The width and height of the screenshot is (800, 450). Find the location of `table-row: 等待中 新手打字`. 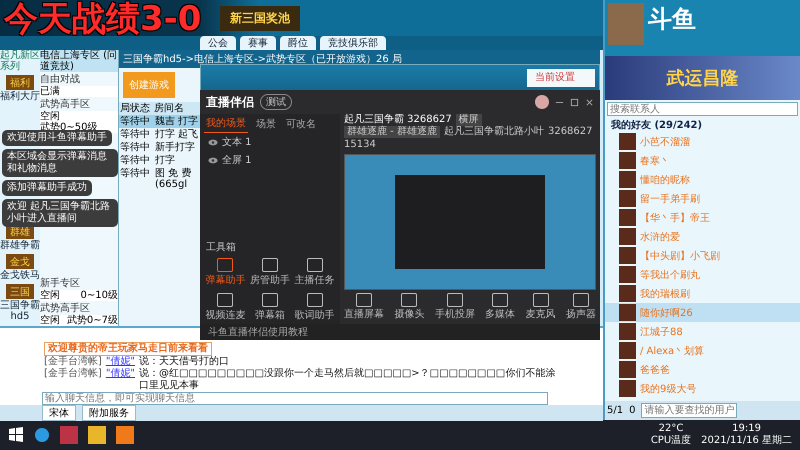

table-row: 等待中 新手打字 is located at coordinates (160, 147).